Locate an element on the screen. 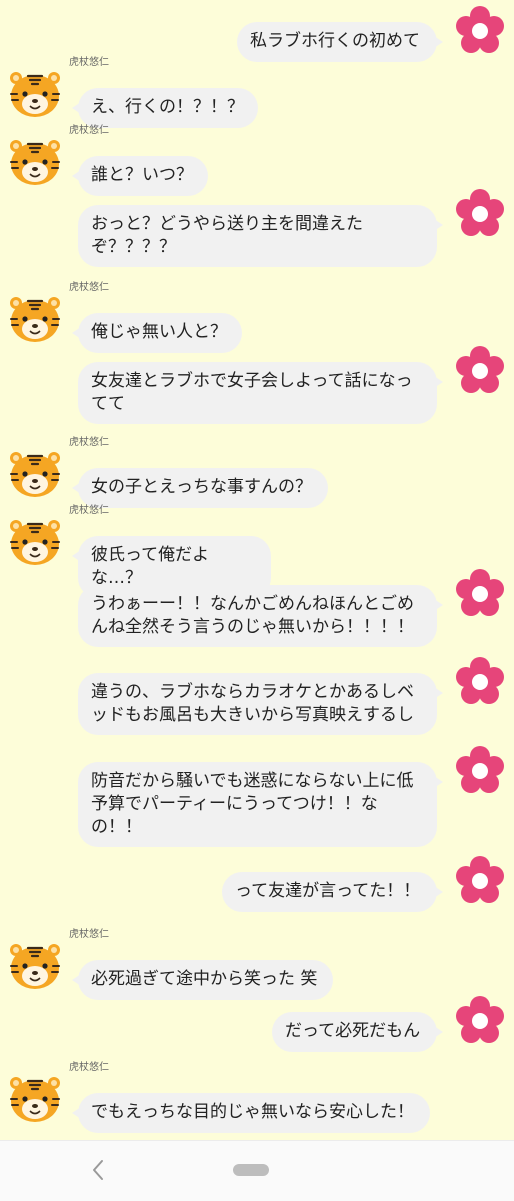  received-message-bubble: 必死過ぎて途中から笑った 笑 is located at coordinates (202, 980).